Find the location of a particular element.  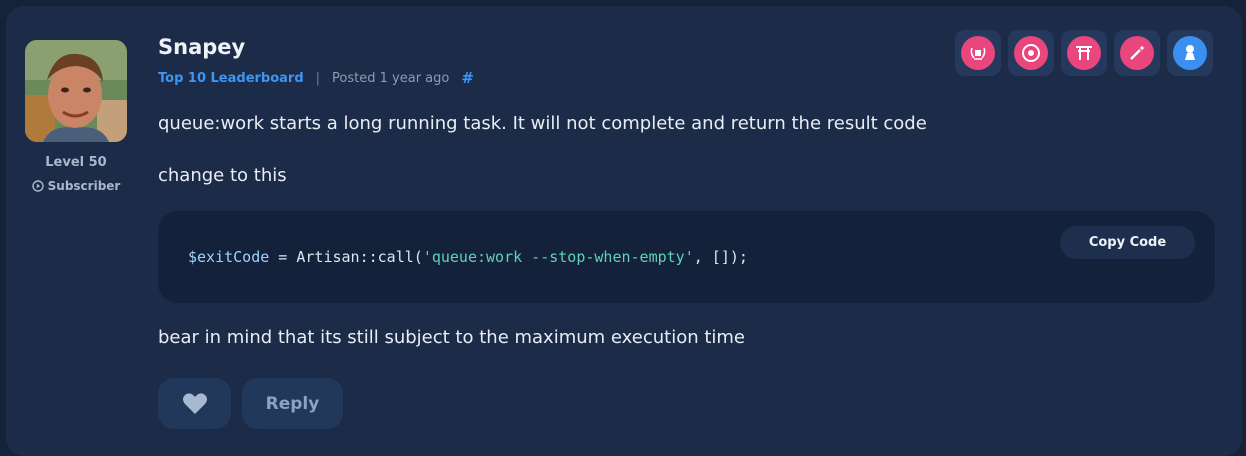

play-circle-icon is located at coordinates (37, 186).